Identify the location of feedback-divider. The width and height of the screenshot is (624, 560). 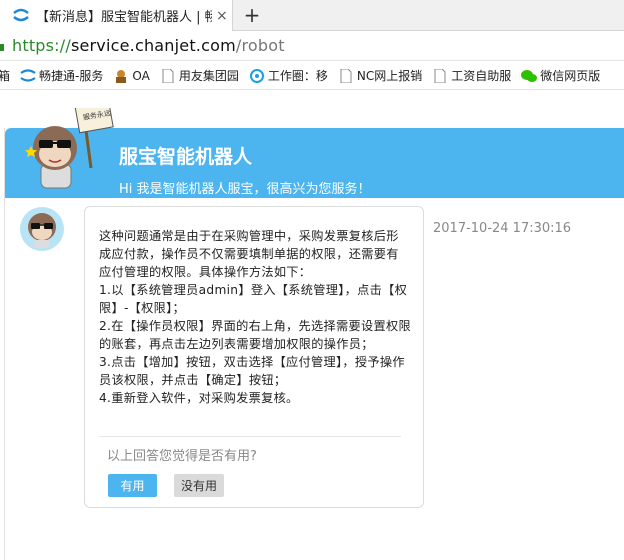
(250, 436).